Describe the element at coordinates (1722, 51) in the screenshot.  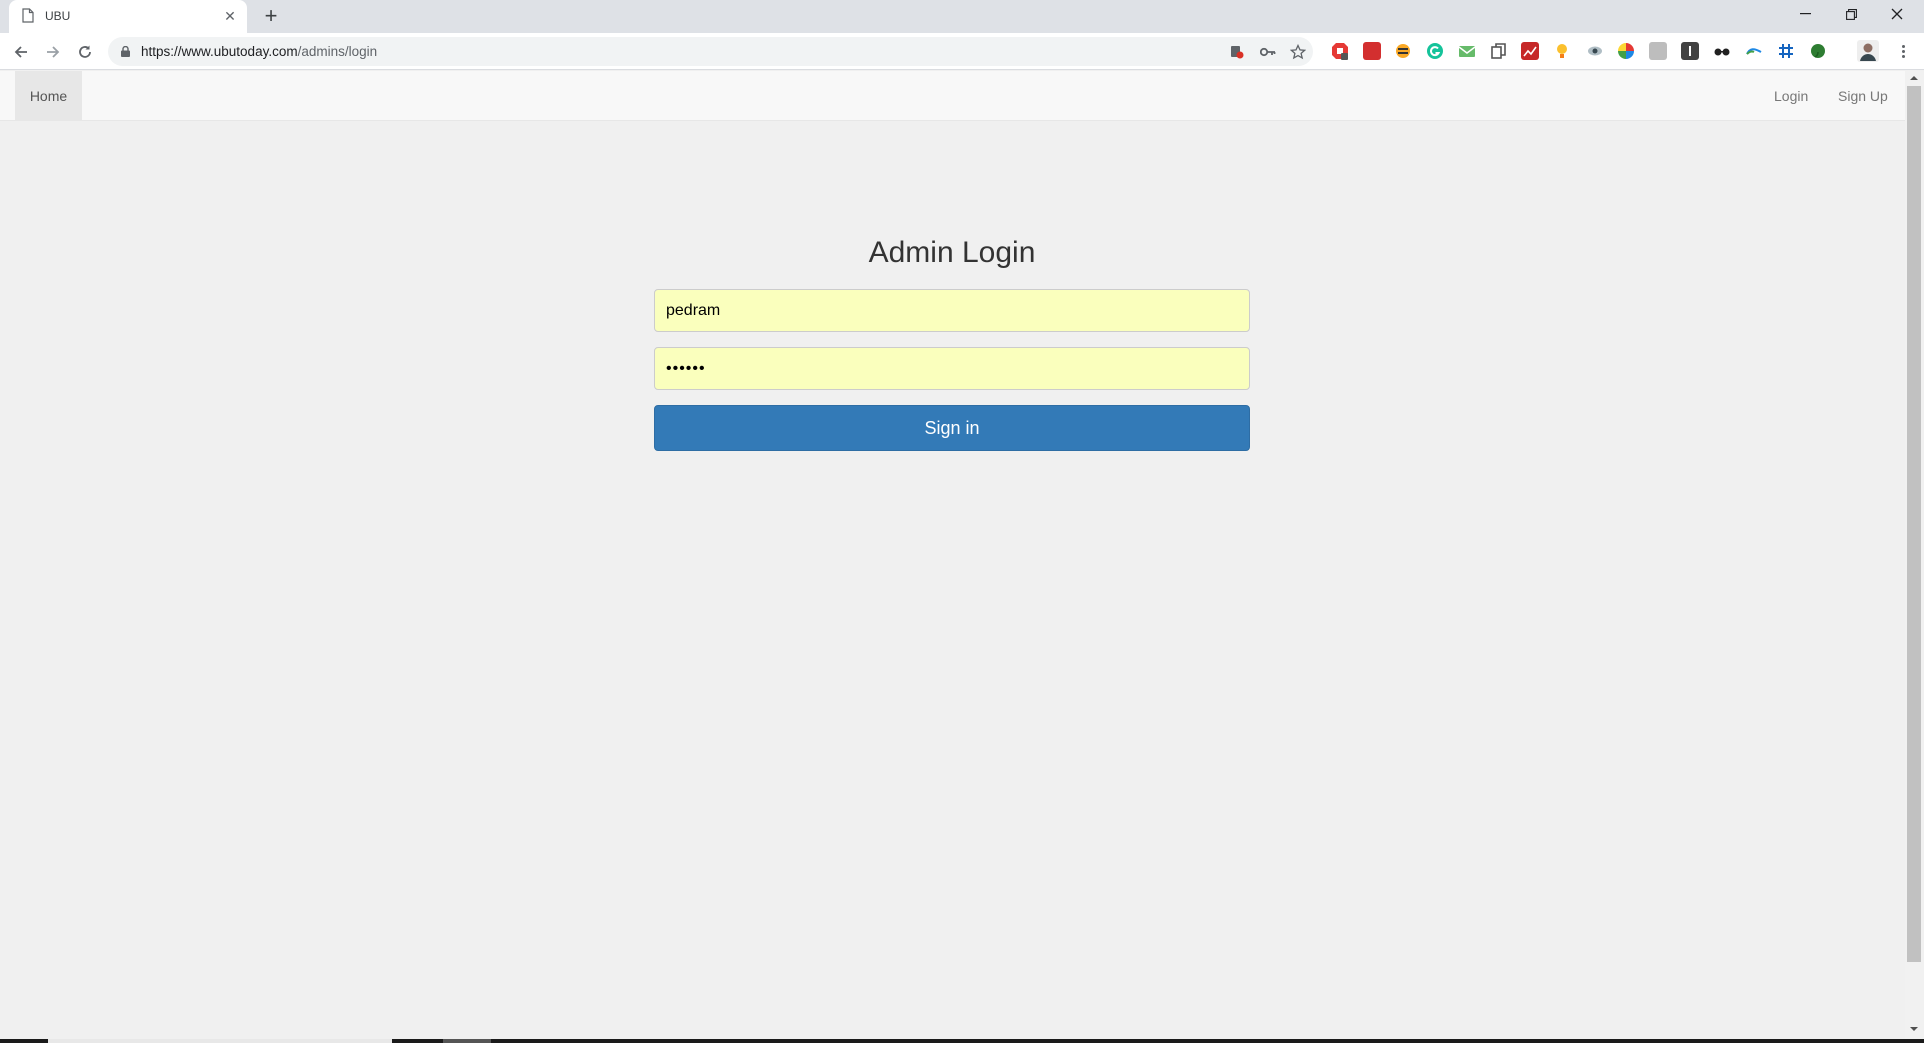
I see `glasses-extension-icon` at that location.